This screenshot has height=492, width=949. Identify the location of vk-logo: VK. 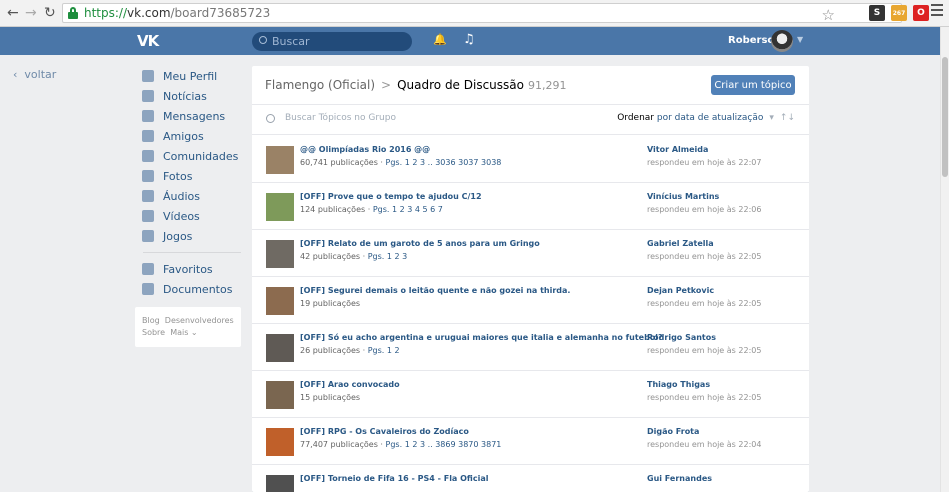
(148, 41).